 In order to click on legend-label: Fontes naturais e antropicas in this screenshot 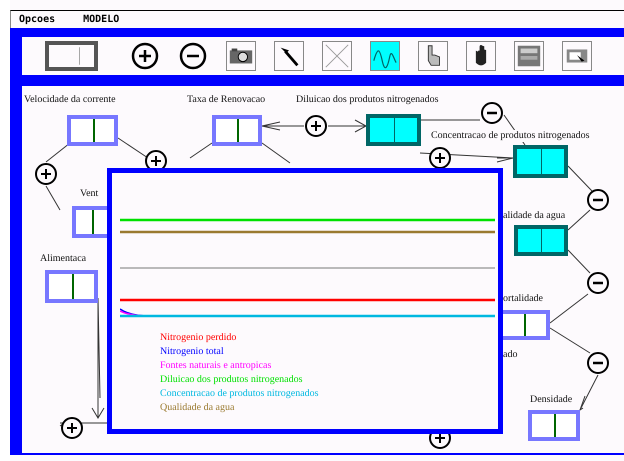, I will do `click(216, 366)`.